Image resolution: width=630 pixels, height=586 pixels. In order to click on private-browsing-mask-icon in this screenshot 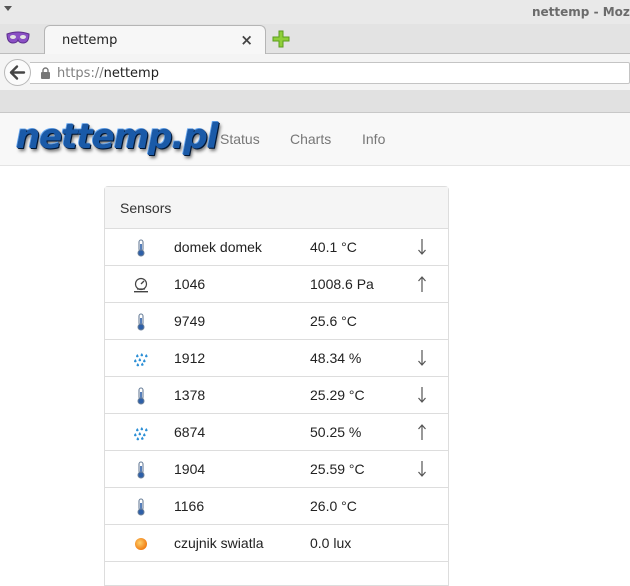, I will do `click(18, 37)`.